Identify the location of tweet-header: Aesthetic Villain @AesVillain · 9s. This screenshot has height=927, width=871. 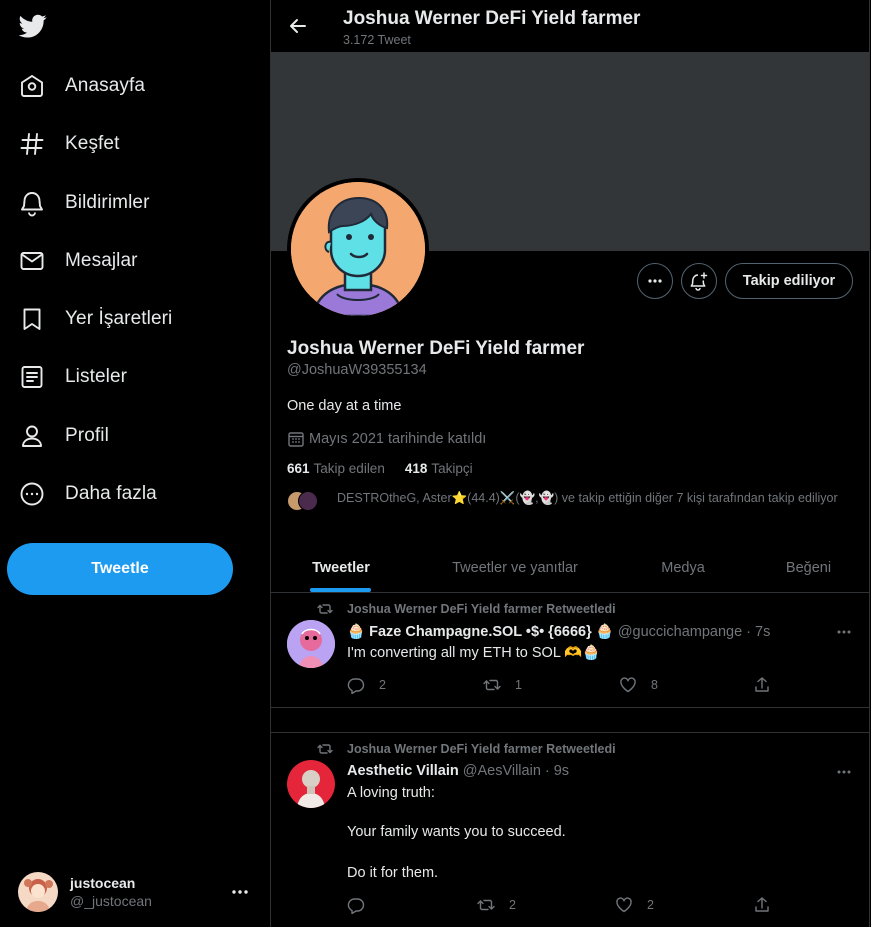
(458, 771).